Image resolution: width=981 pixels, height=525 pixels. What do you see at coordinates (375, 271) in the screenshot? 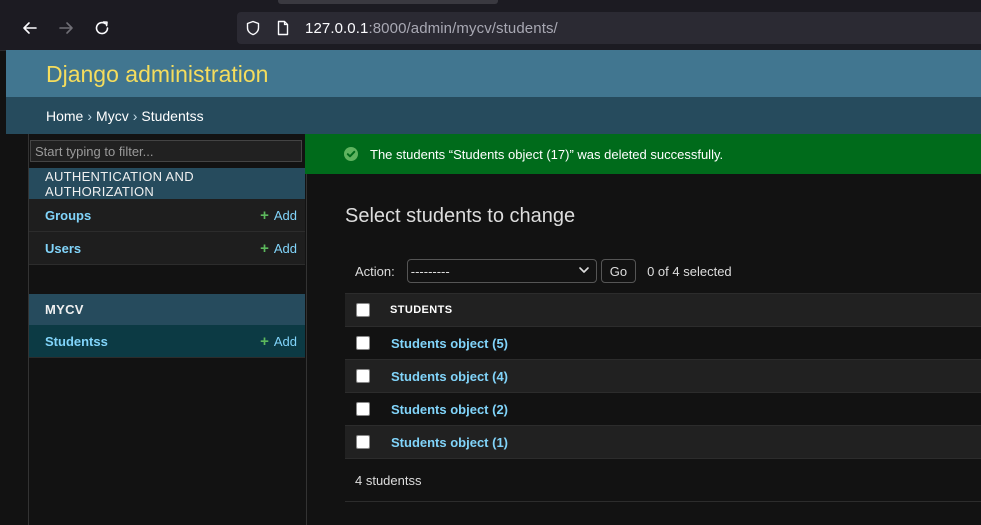
I see `action-label: Action:` at bounding box center [375, 271].